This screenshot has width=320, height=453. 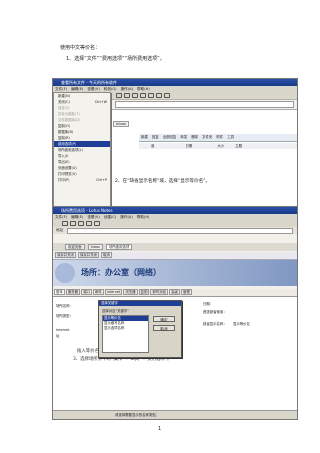 What do you see at coordinates (215, 324) in the screenshot?
I see `field-label: 缺省显示名称：` at bounding box center [215, 324].